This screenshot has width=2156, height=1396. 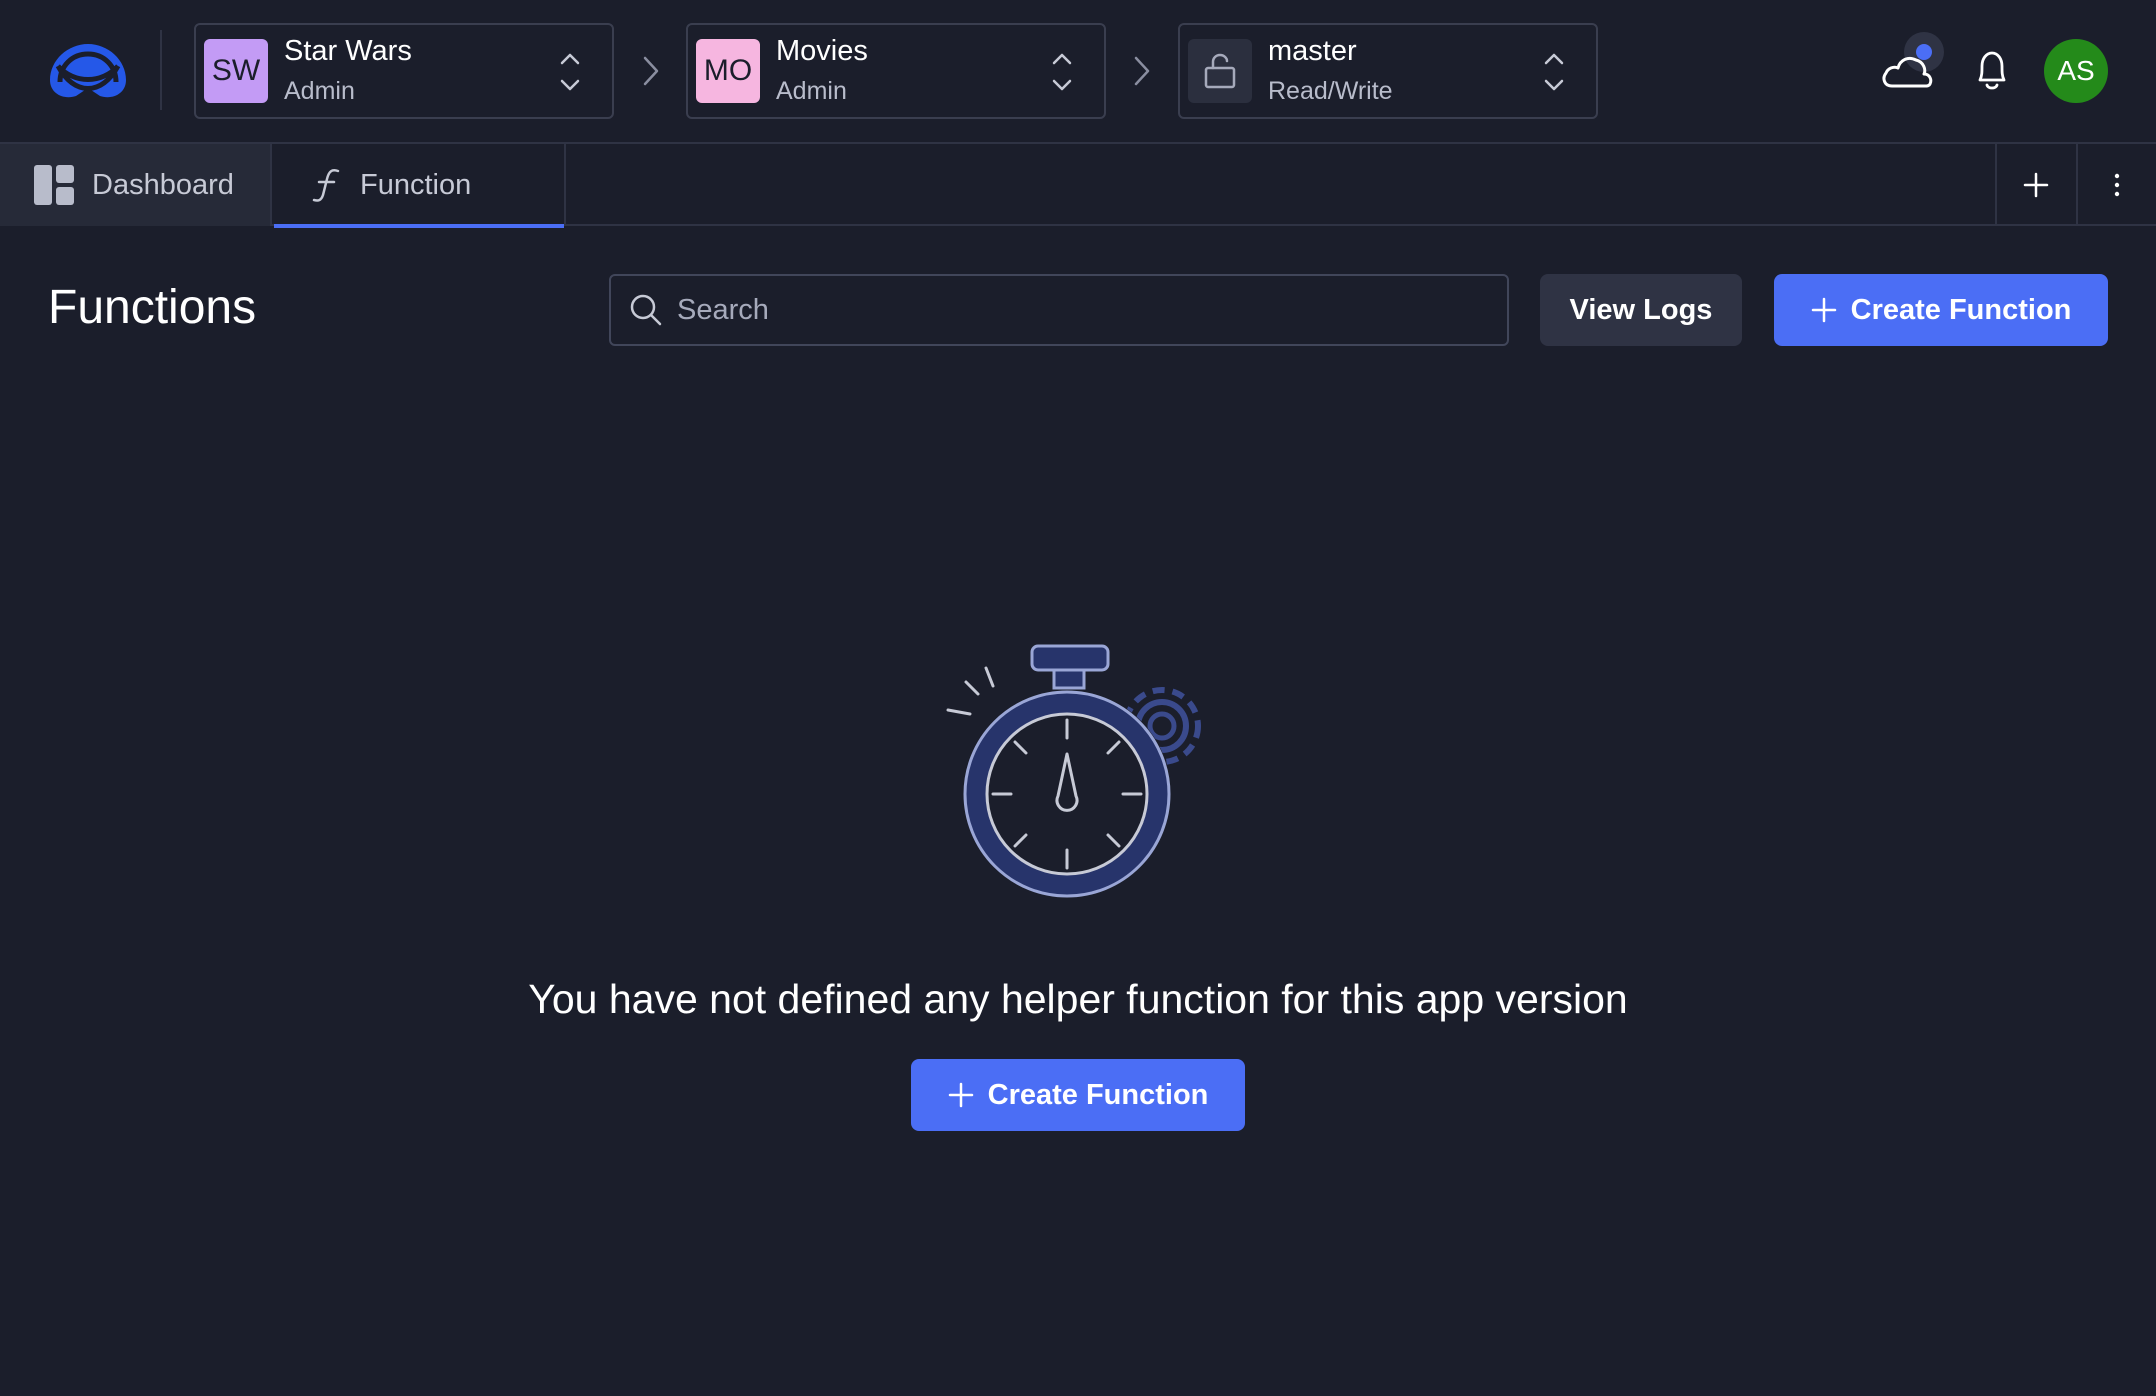 I want to click on add-tab-button, so click(x=2035, y=185).